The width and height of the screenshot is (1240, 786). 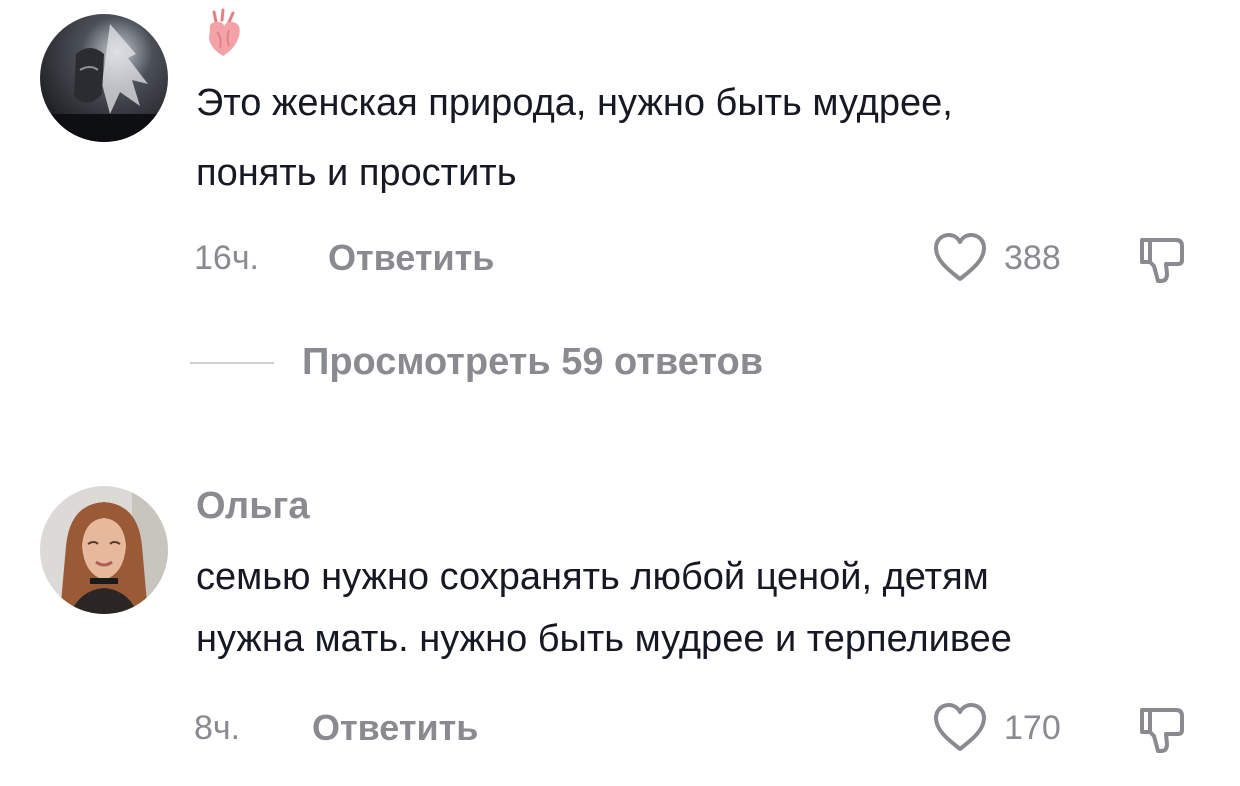 What do you see at coordinates (1032, 258) in the screenshot?
I see `like-count: 388` at bounding box center [1032, 258].